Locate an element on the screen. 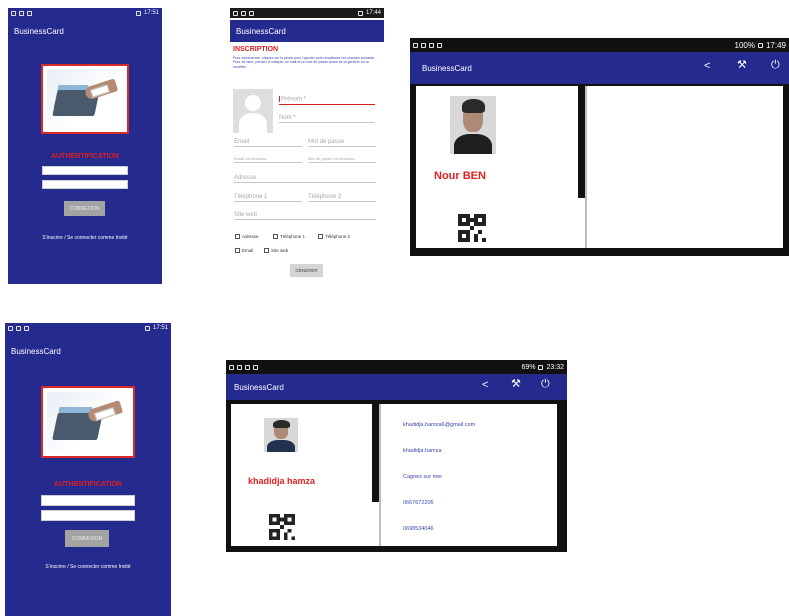 This screenshot has height=616, width=789. email-field: Email is located at coordinates (268, 143).